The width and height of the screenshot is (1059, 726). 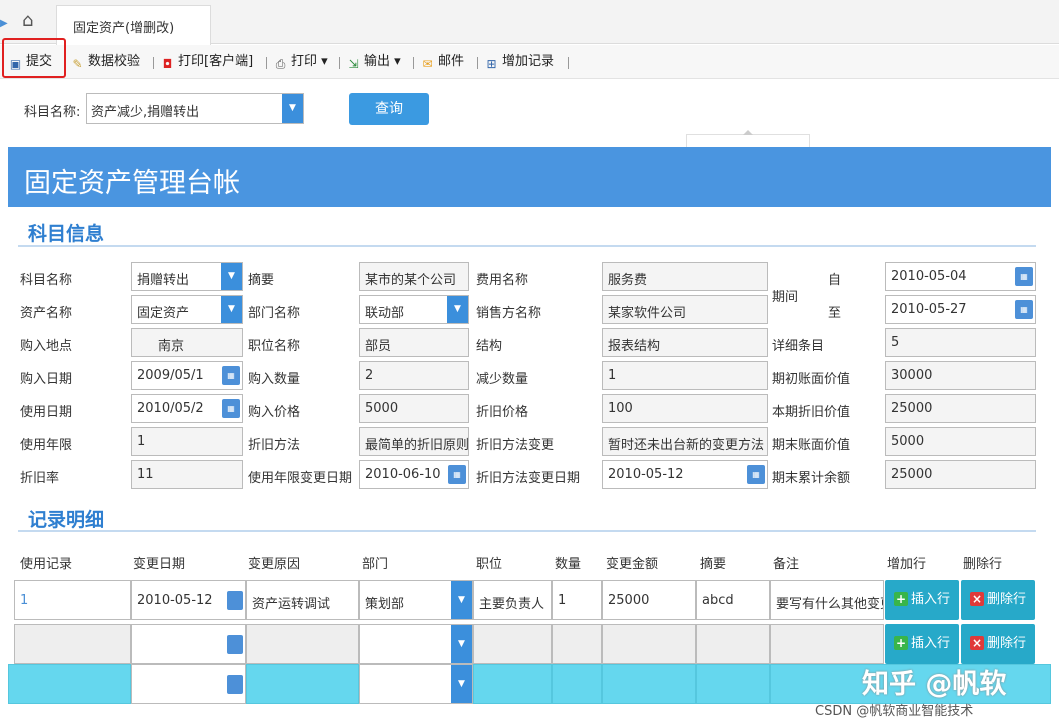 What do you see at coordinates (4, 23) in the screenshot?
I see `tab-scroll-left-icon: ▶` at bounding box center [4, 23].